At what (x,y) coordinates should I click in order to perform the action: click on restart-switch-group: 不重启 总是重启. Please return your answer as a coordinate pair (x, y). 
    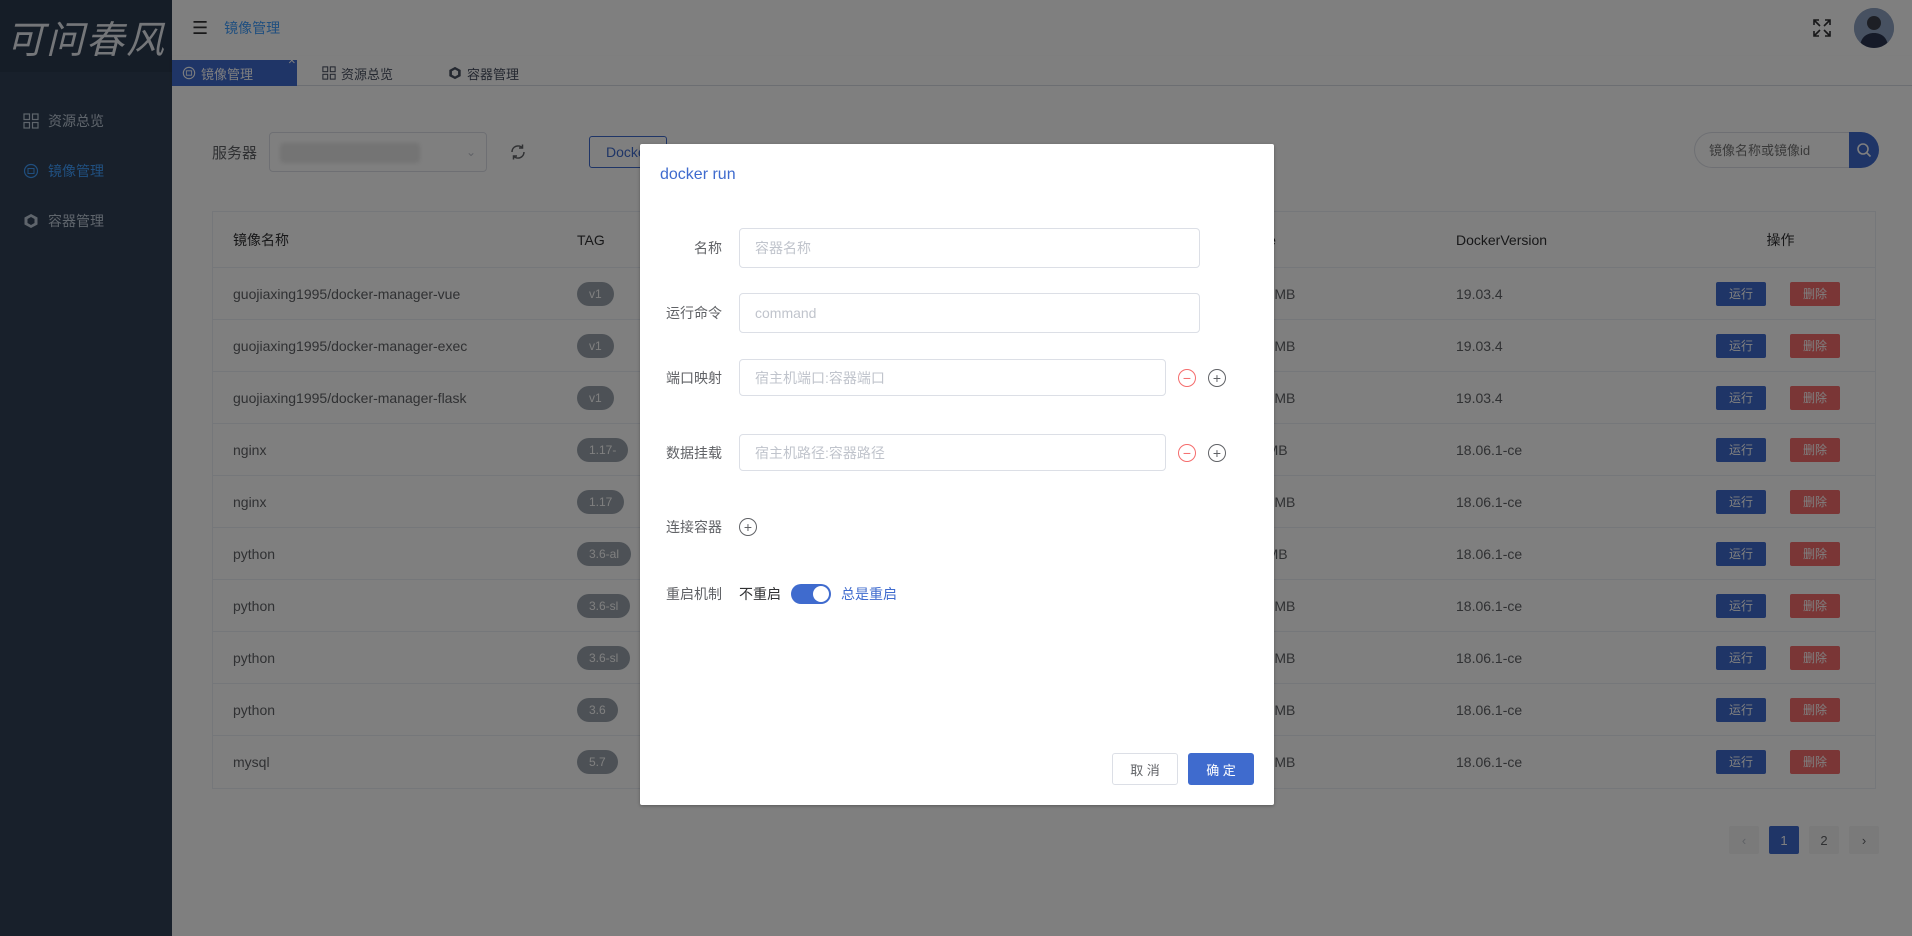
    Looking at the image, I should click on (818, 594).